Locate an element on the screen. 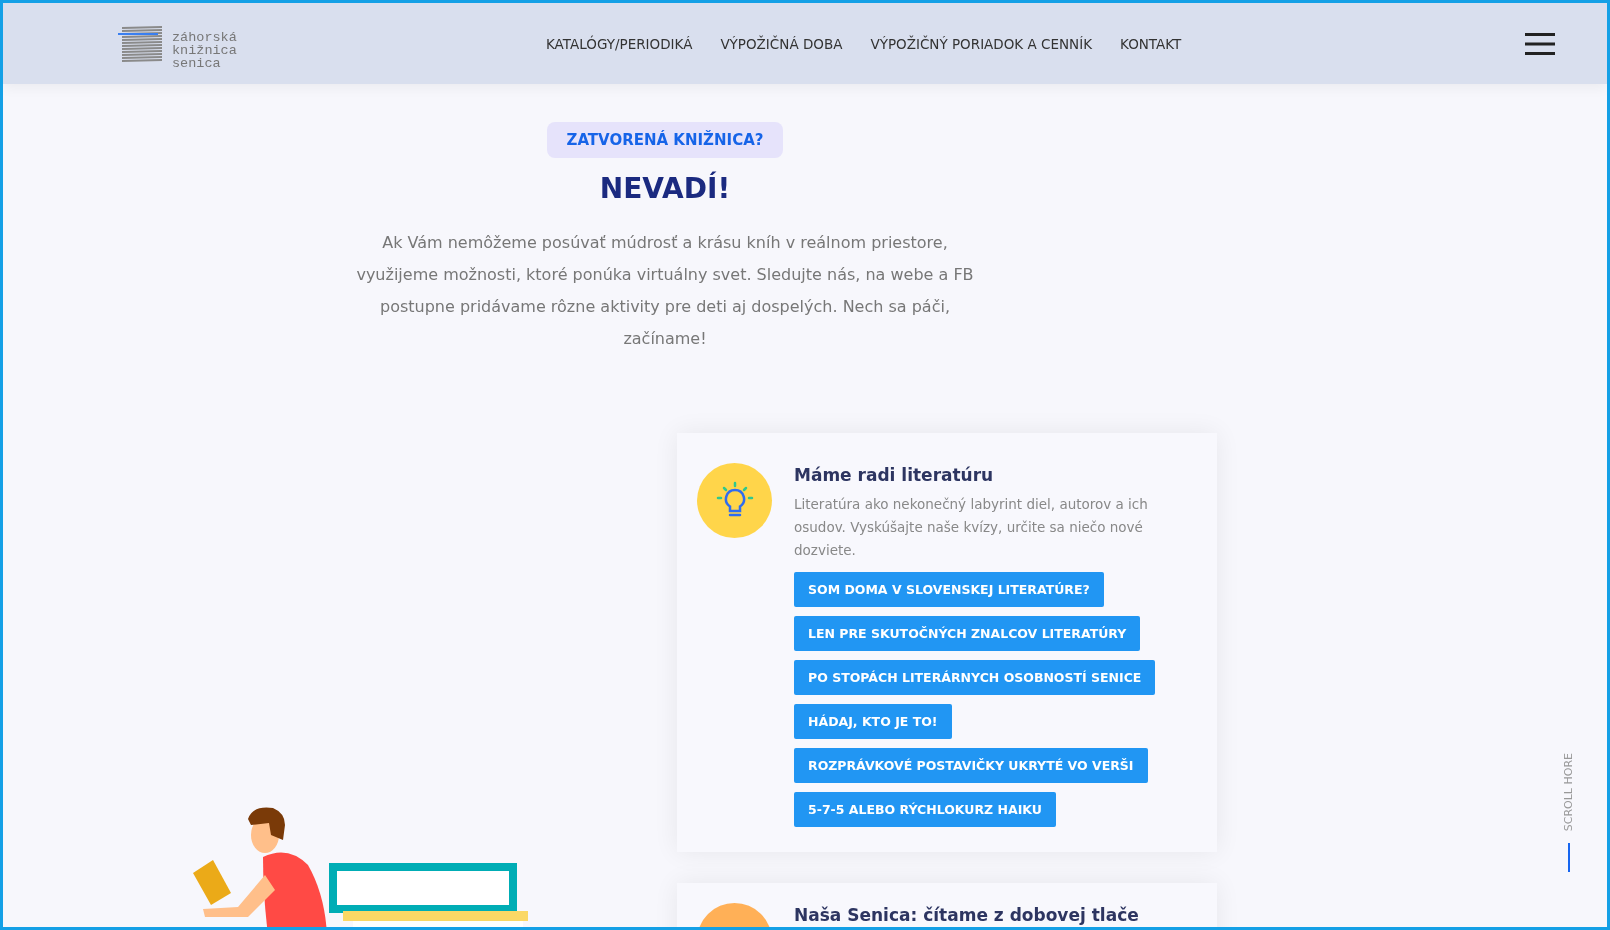 This screenshot has width=1610, height=930. quiz-button: HÁDAJ, KTO JE TO! is located at coordinates (873, 721).